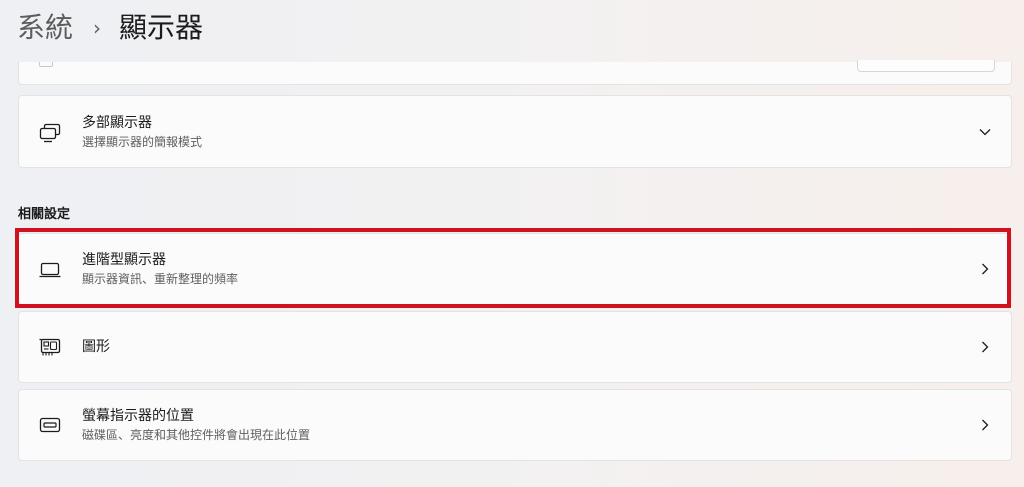 The image size is (1024, 487). What do you see at coordinates (985, 132) in the screenshot?
I see `chevron-down-icon` at bounding box center [985, 132].